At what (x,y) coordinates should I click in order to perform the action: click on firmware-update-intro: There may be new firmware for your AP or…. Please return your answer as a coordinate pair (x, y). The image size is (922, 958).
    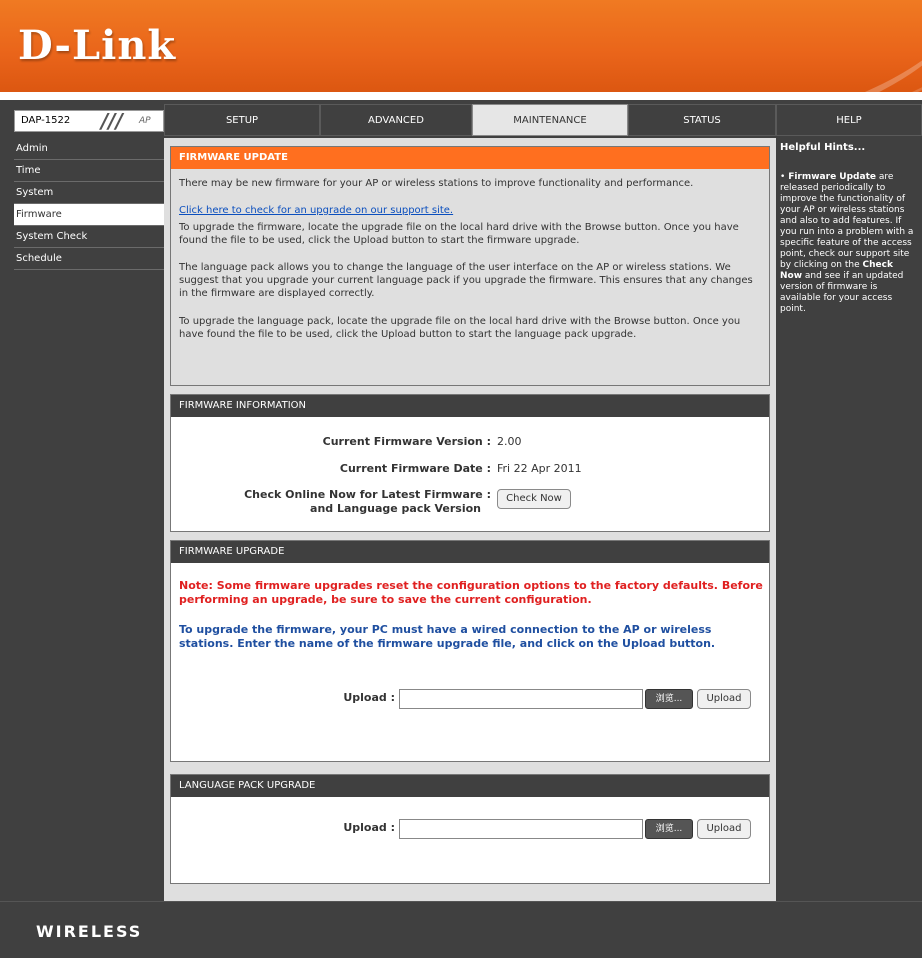
    Looking at the image, I should click on (436, 183).